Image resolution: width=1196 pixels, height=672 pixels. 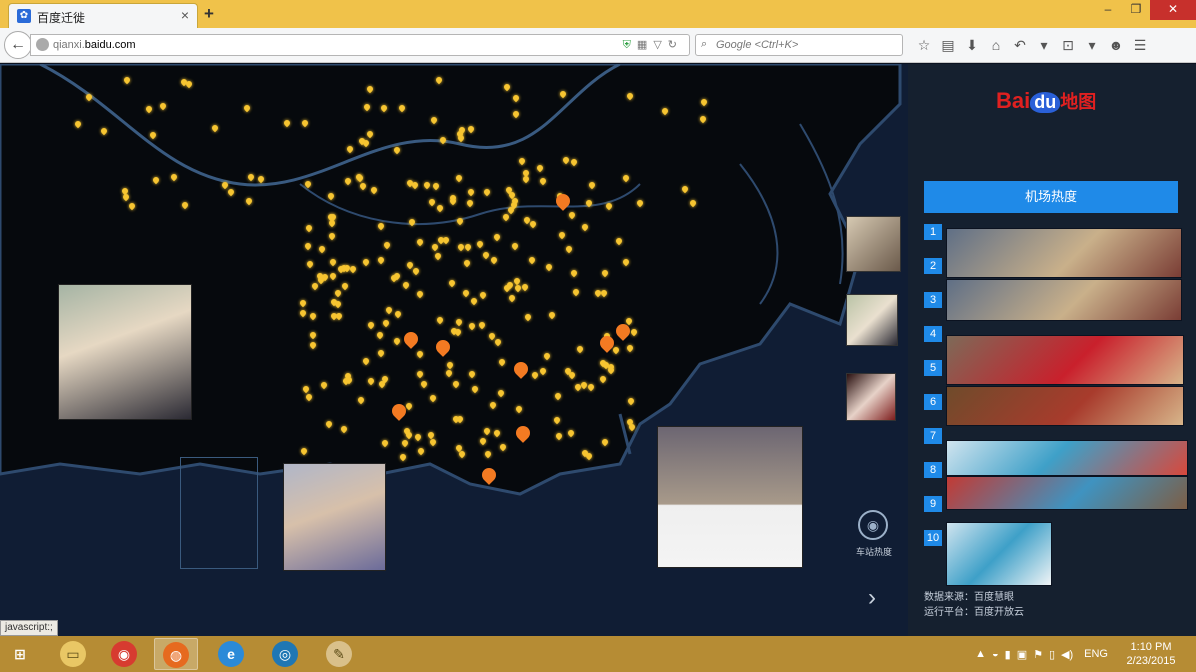 I want to click on paint-icon: ✎, so click(x=339, y=654).